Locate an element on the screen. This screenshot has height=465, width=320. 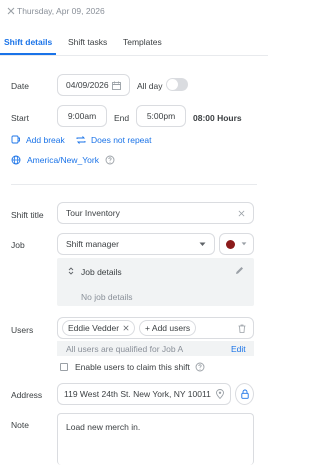
edit-pencil-icon is located at coordinates (239, 270).